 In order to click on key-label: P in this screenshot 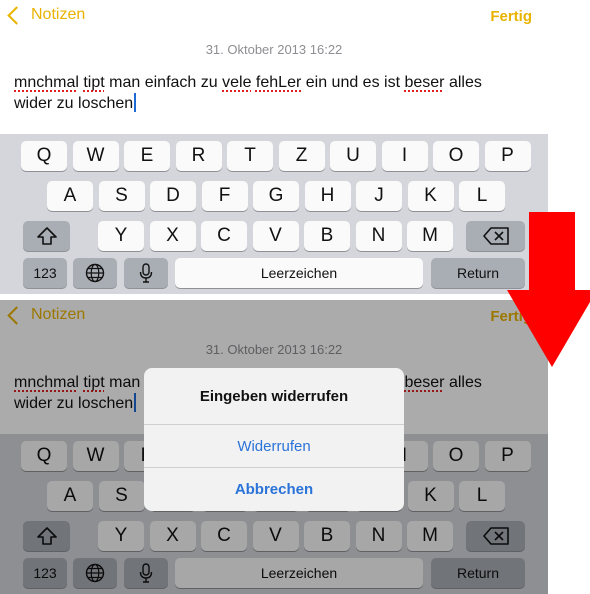, I will do `click(507, 155)`.